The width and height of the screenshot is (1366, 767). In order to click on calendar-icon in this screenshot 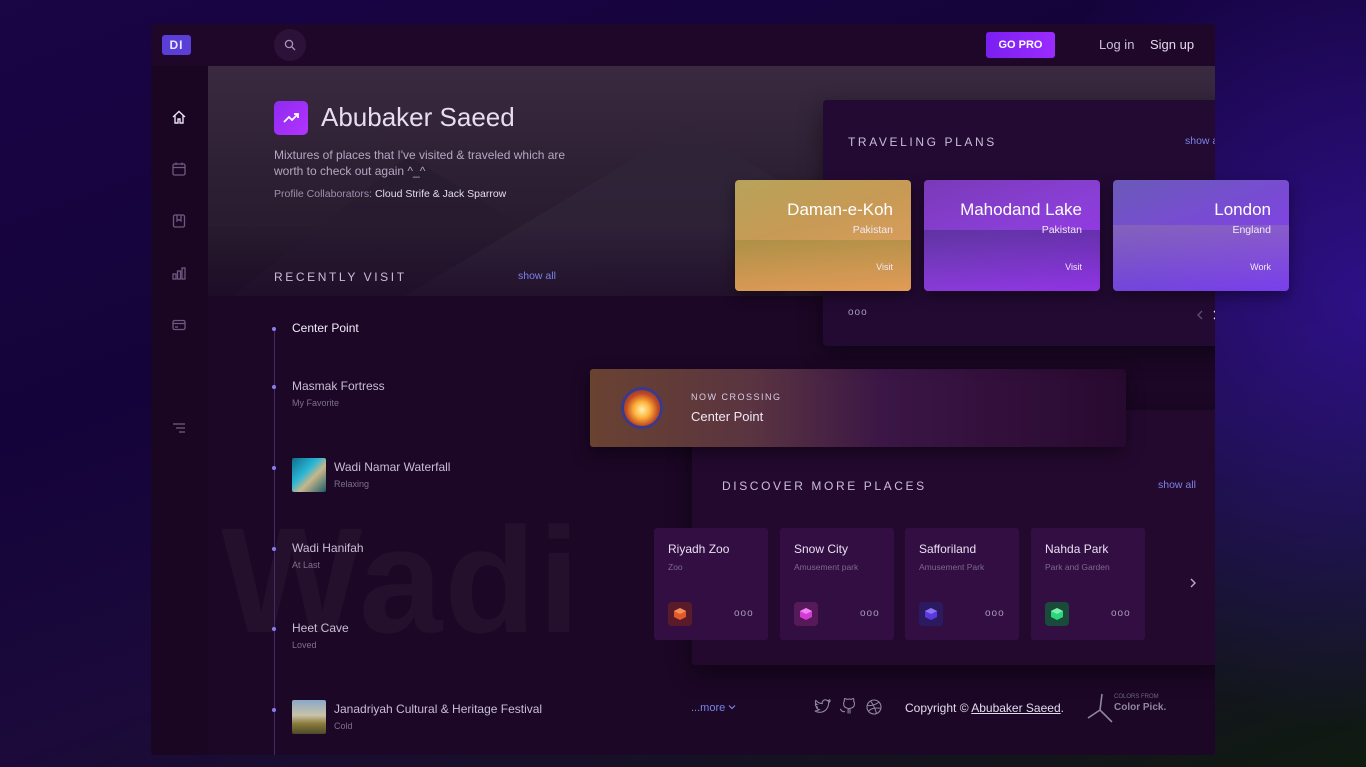, I will do `click(179, 169)`.